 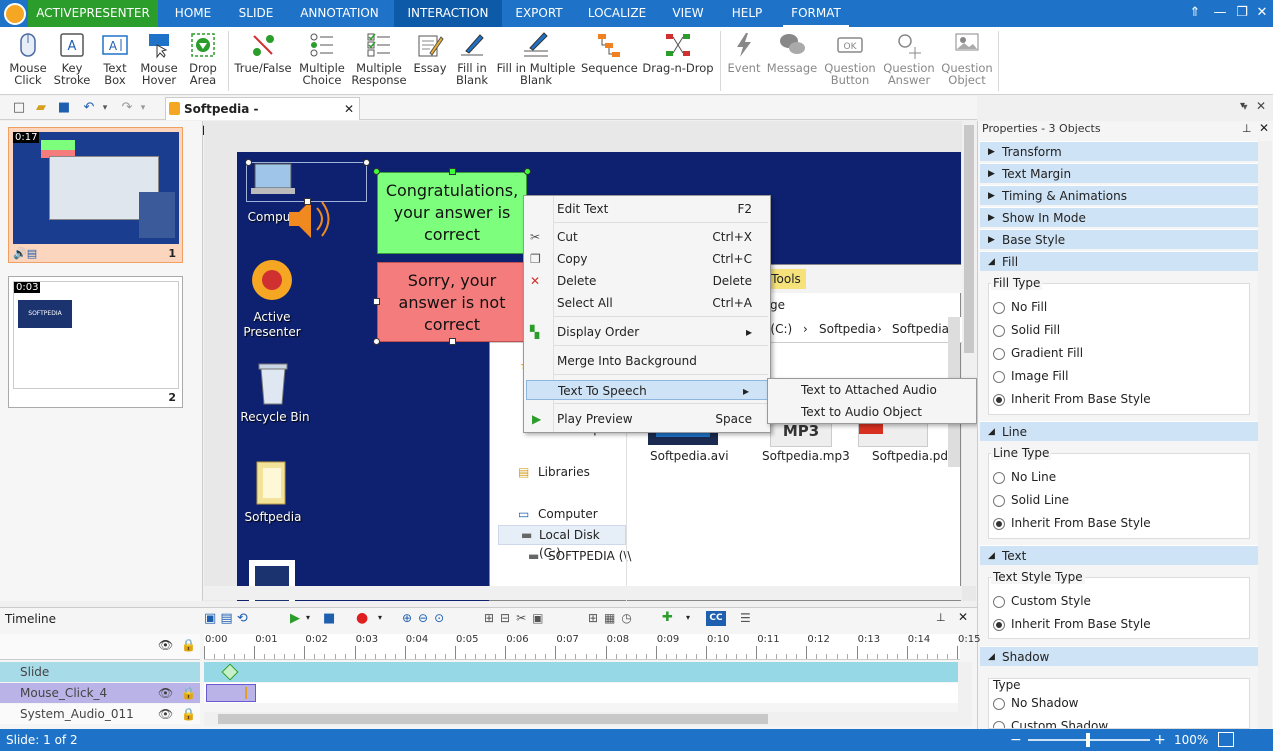 What do you see at coordinates (1031, 500) in the screenshot?
I see `line-solid-line-radio: Solid Line` at bounding box center [1031, 500].